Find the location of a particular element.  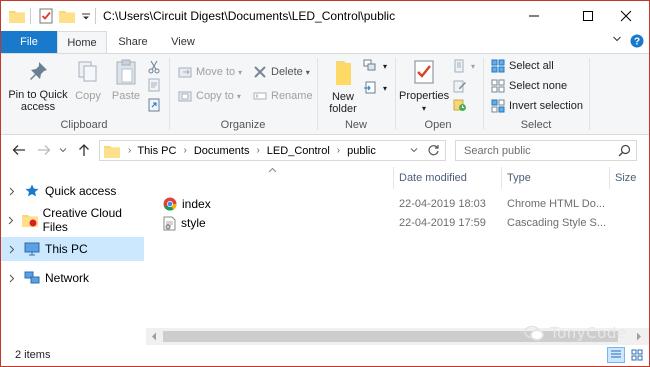

copy-to-button: Copy to ▾ is located at coordinates (209, 96).